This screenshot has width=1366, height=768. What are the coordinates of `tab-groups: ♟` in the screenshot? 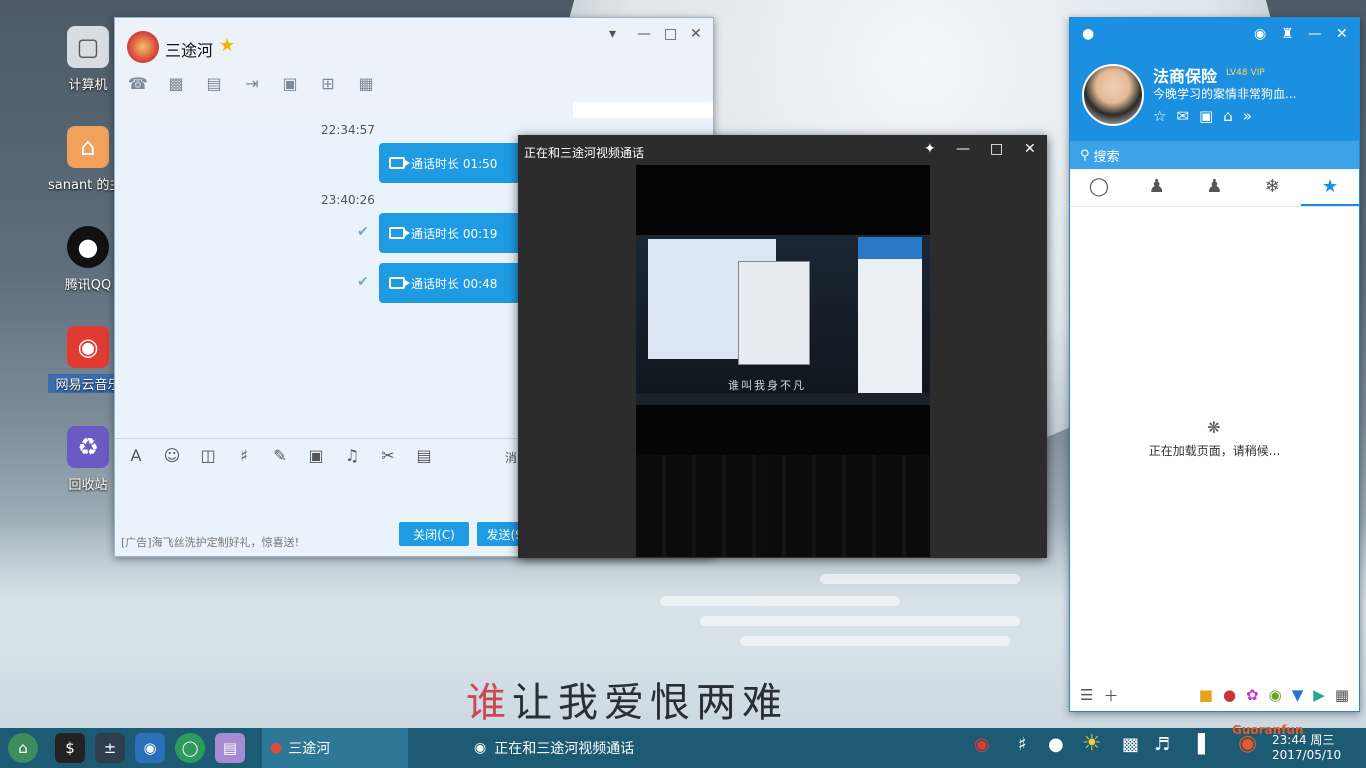 It's located at (1215, 187).